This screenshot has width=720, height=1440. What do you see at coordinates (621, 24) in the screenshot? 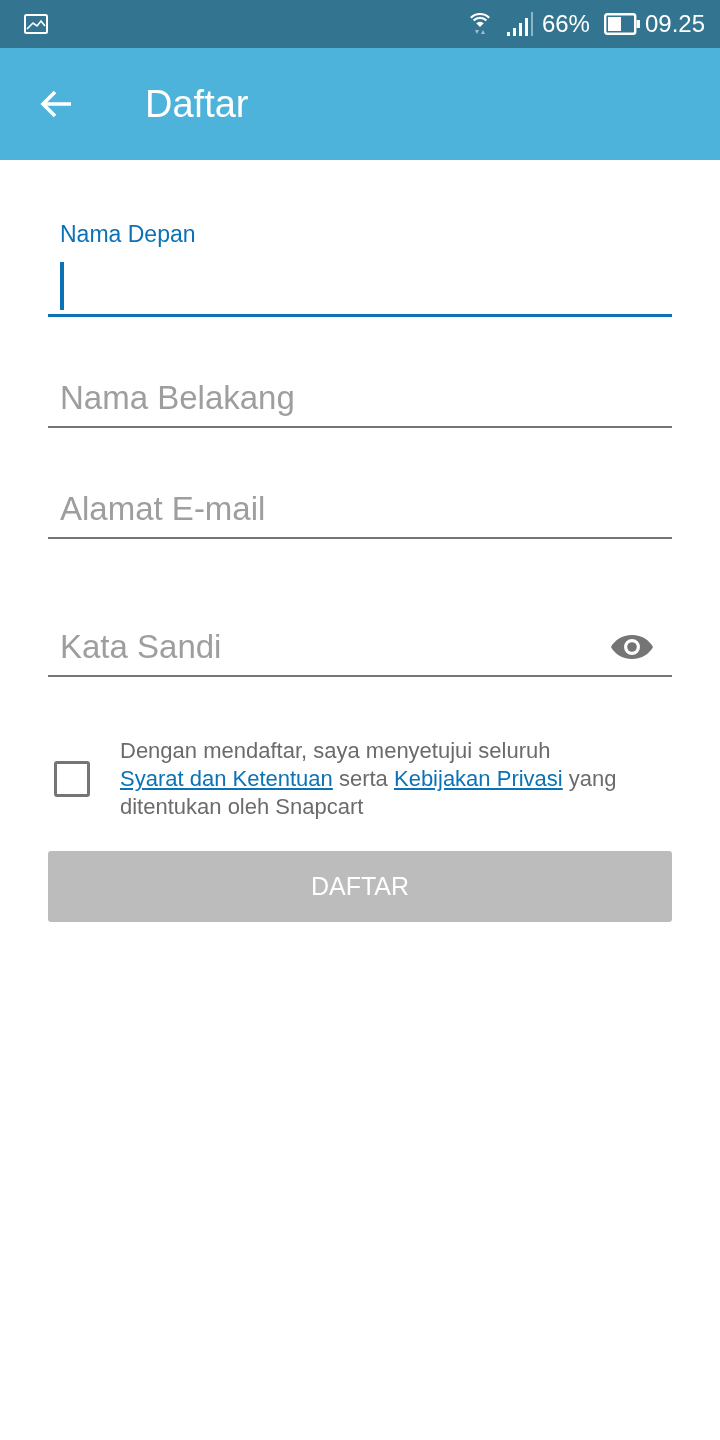
I see `battery-icon` at bounding box center [621, 24].